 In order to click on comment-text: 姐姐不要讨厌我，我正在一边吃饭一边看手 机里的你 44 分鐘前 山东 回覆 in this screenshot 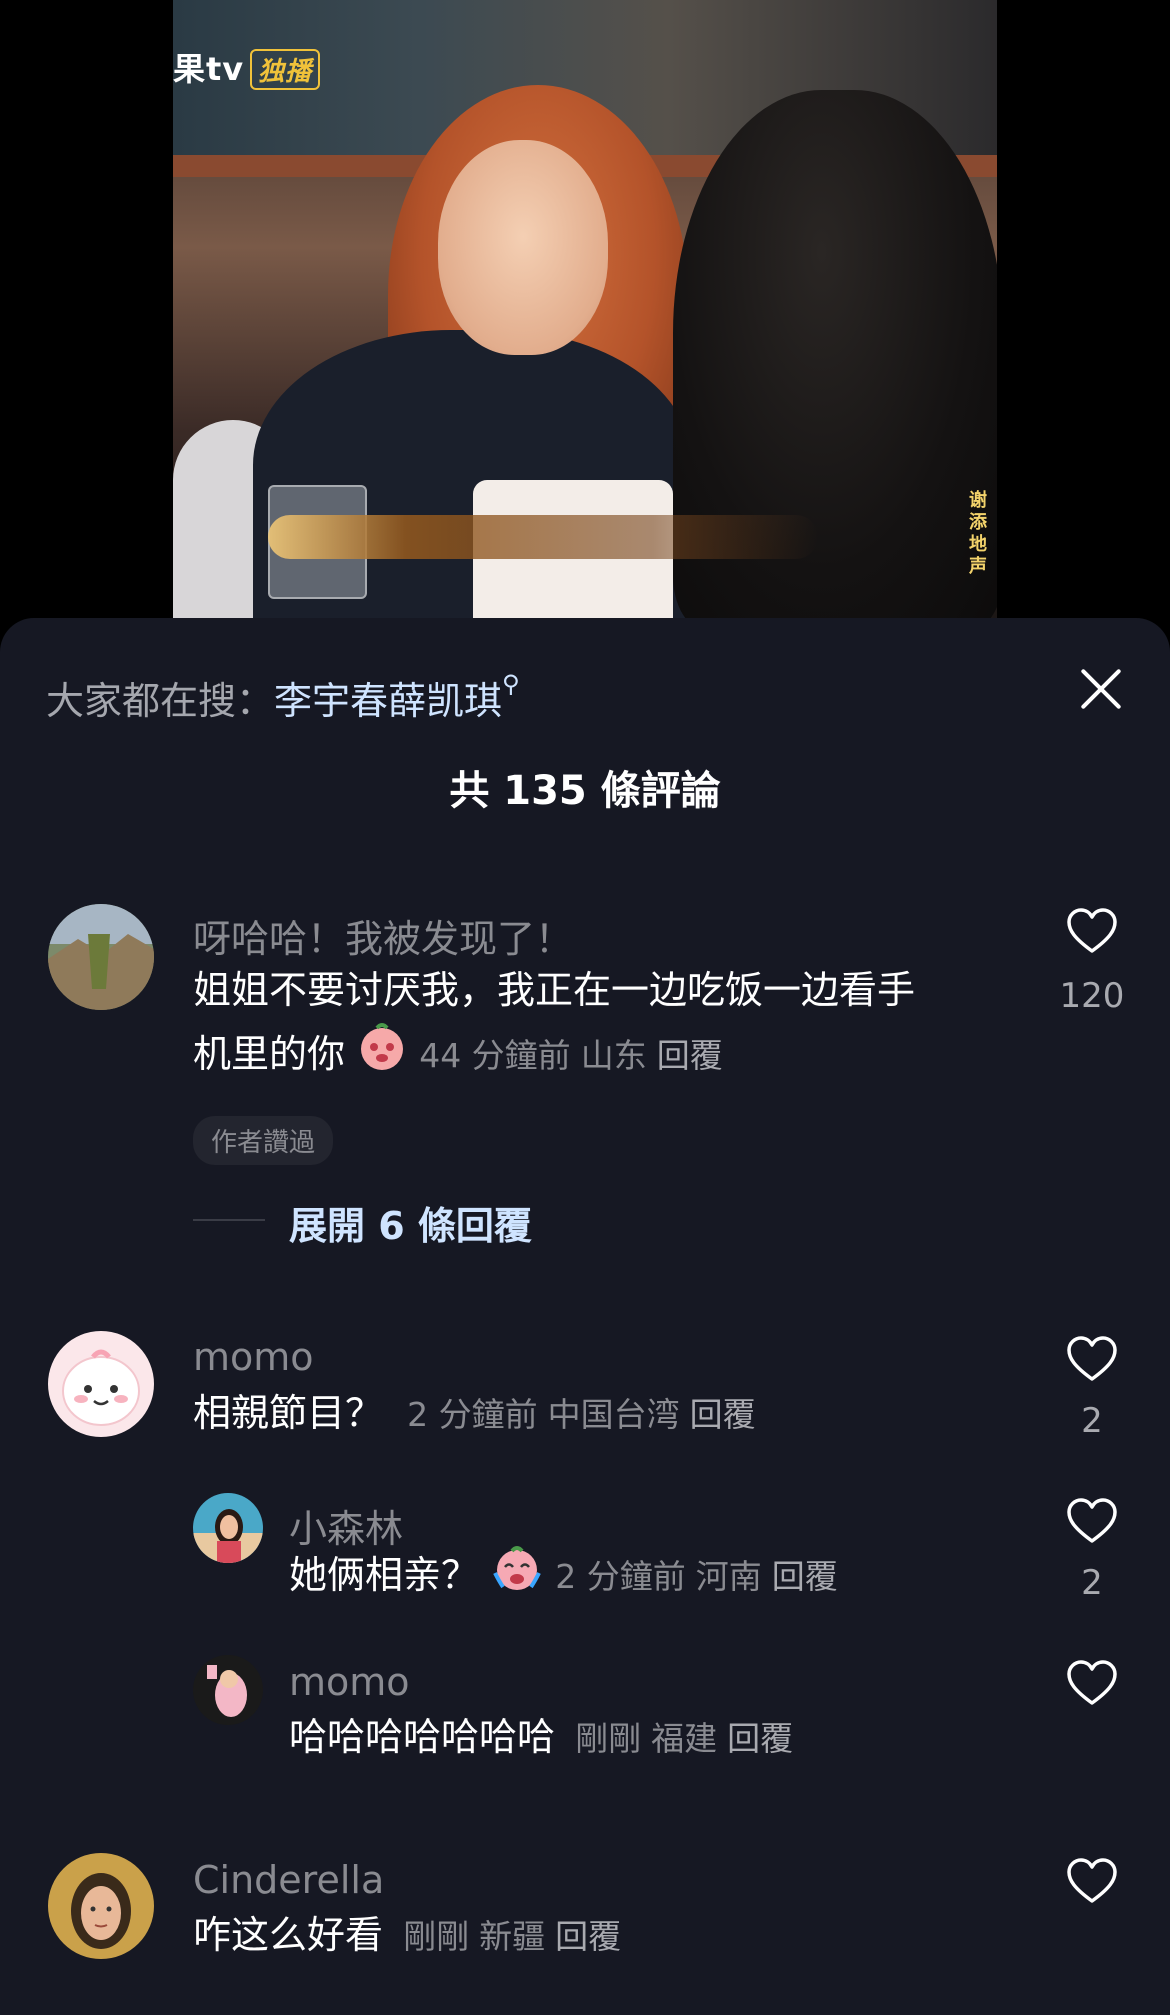, I will do `click(554, 1024)`.